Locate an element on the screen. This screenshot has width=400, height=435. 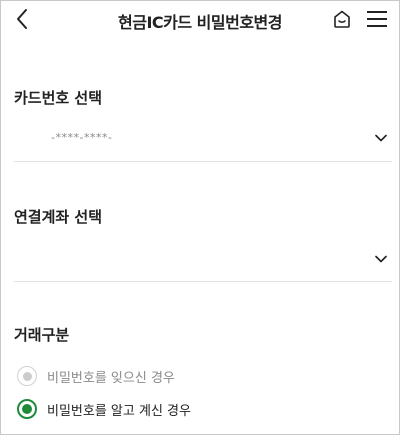
home-icon is located at coordinates (342, 21).